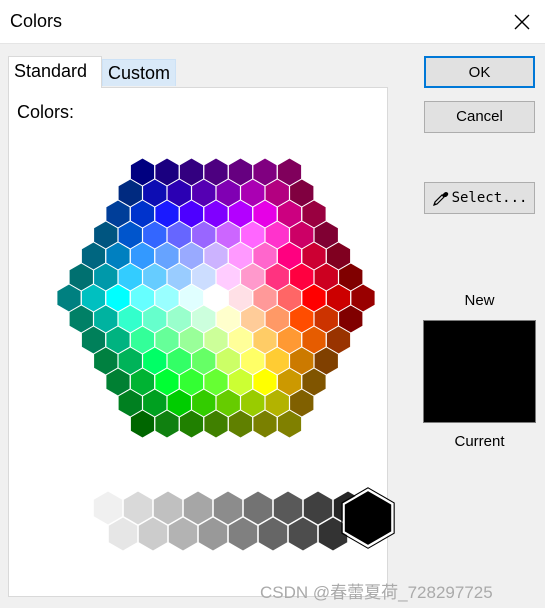 The image size is (545, 608). I want to click on close-button, so click(522, 22).